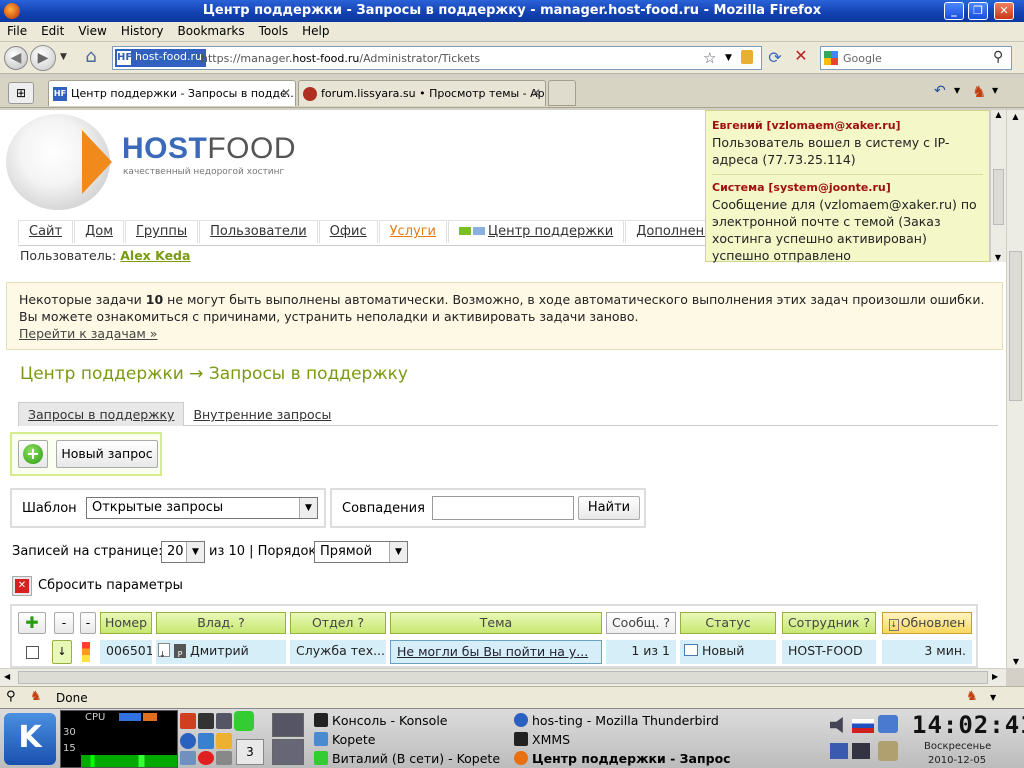 The height and width of the screenshot is (768, 1024). Describe the element at coordinates (412, 231) in the screenshot. I see `nav-services: Услуги` at that location.